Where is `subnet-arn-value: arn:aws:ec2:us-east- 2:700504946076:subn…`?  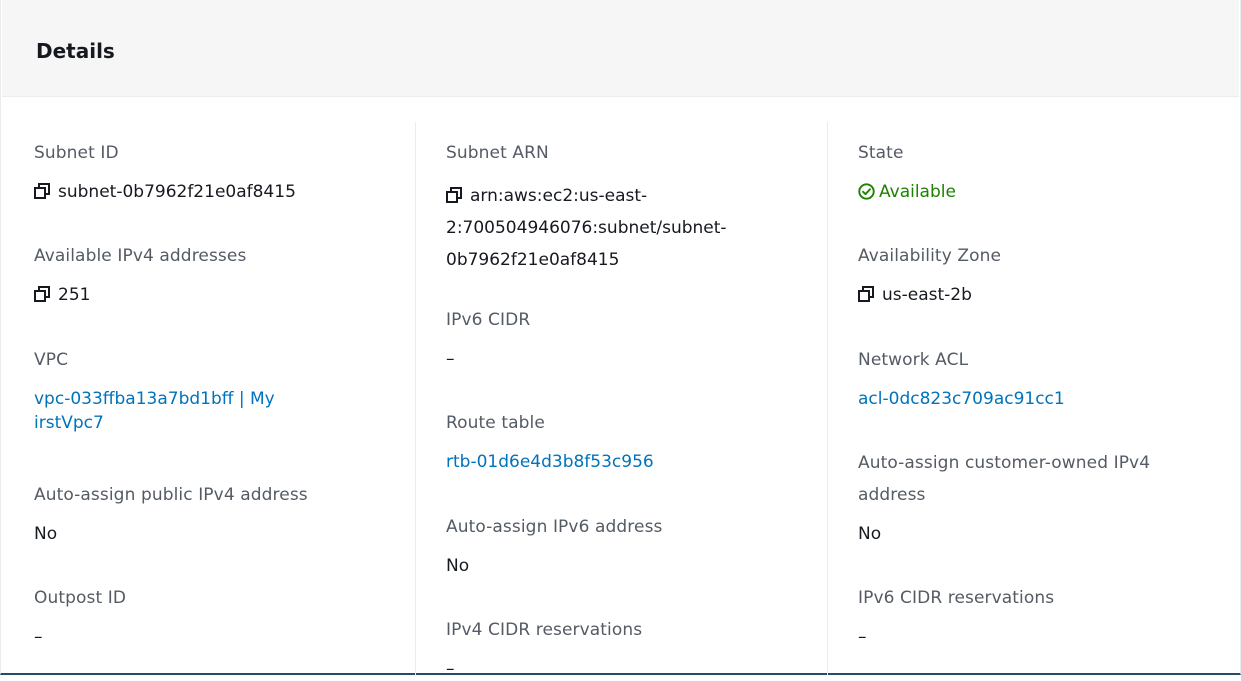 subnet-arn-value: arn:aws:ec2:us-east- 2:700504946076:subn… is located at coordinates (621, 228).